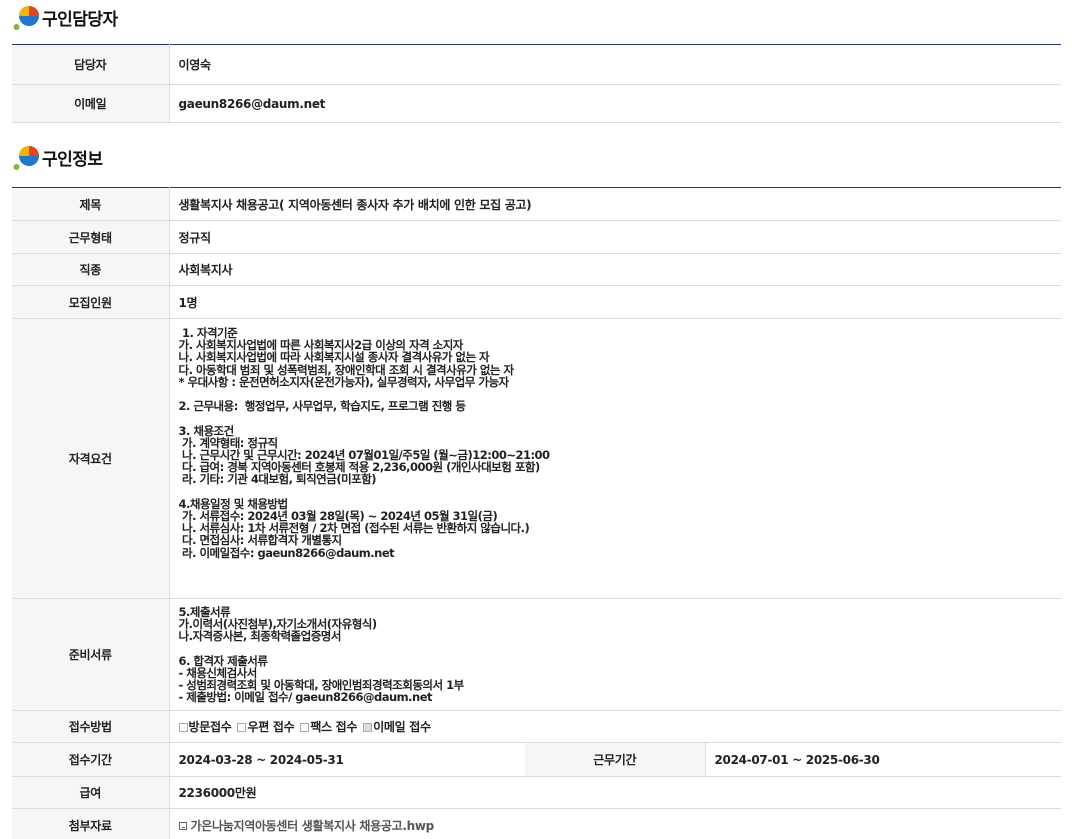 Image resolution: width=1088 pixels, height=839 pixels. I want to click on checkbox-checked-icon, so click(368, 727).